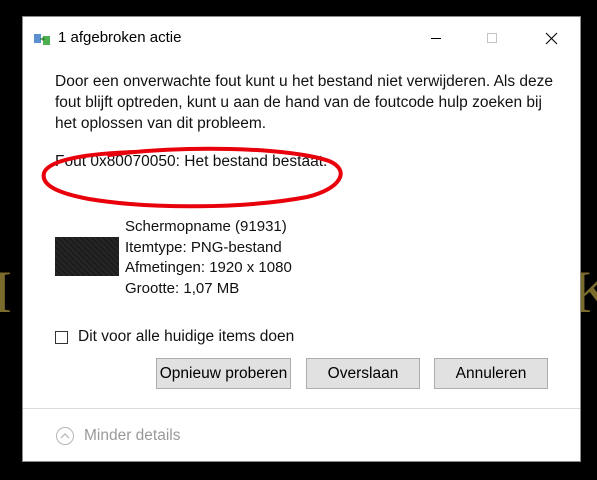 Image resolution: width=597 pixels, height=480 pixels. I want to click on cancel-button: Annuleren, so click(491, 373).